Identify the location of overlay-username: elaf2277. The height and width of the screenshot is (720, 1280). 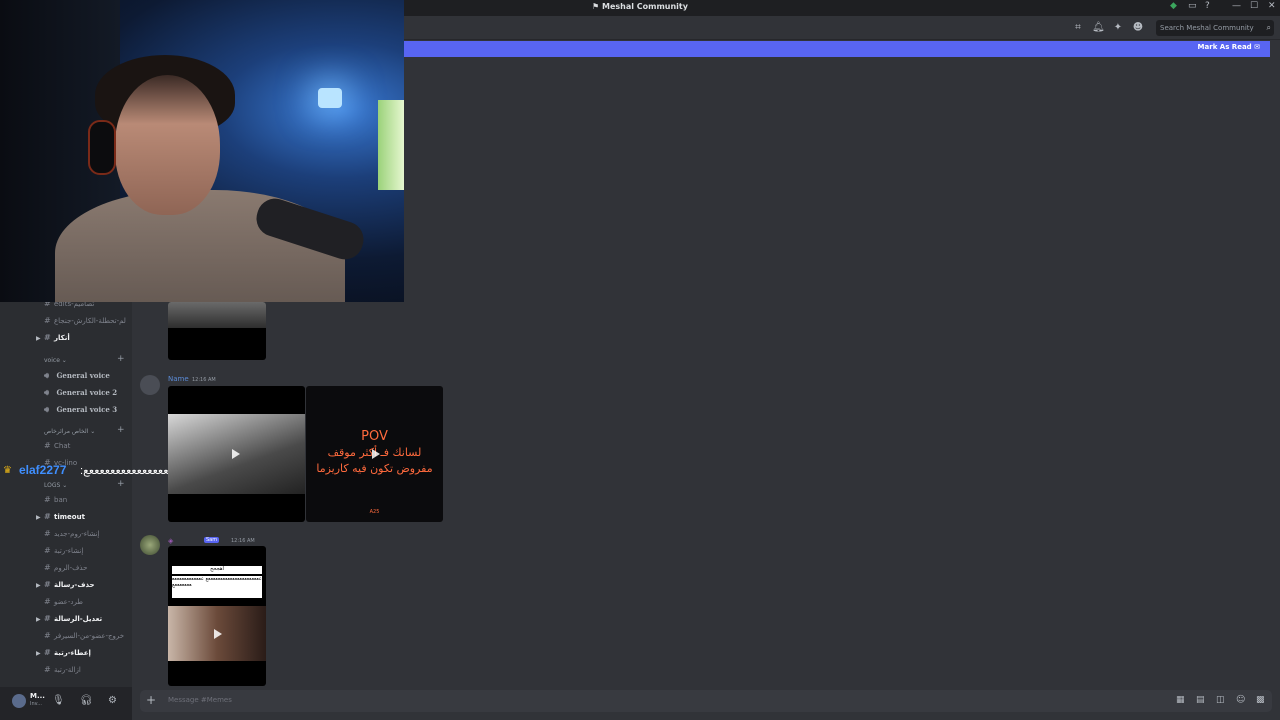
(43, 470).